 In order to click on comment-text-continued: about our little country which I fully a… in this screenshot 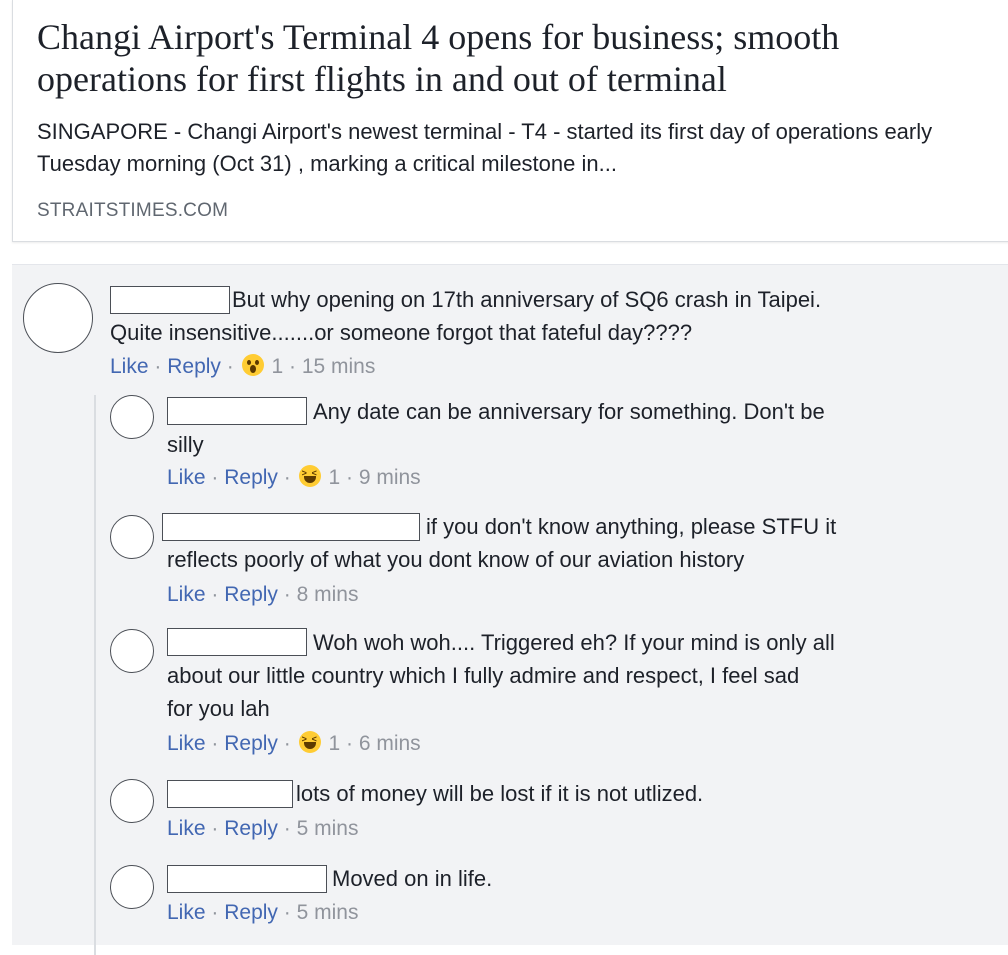, I will do `click(483, 675)`.